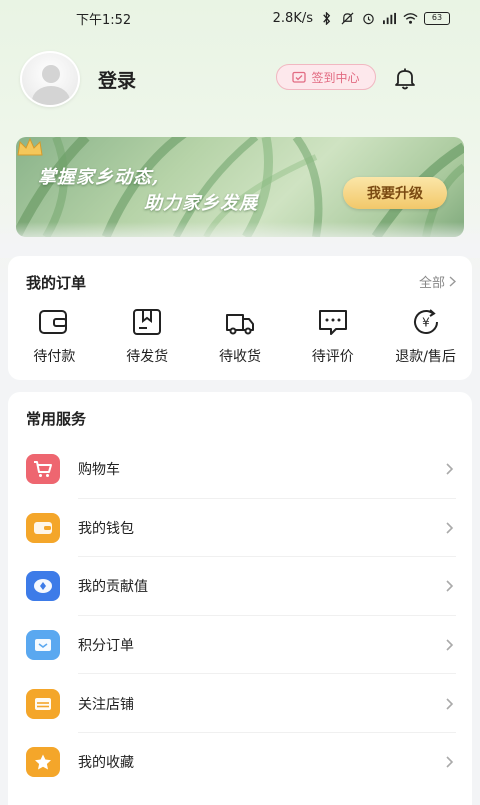  What do you see at coordinates (332, 322) in the screenshot?
I see `comment-icon` at bounding box center [332, 322].